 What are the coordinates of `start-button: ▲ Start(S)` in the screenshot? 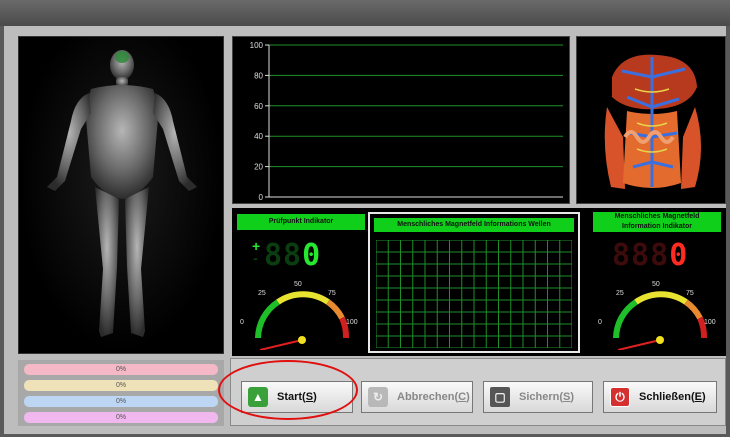 It's located at (297, 397).